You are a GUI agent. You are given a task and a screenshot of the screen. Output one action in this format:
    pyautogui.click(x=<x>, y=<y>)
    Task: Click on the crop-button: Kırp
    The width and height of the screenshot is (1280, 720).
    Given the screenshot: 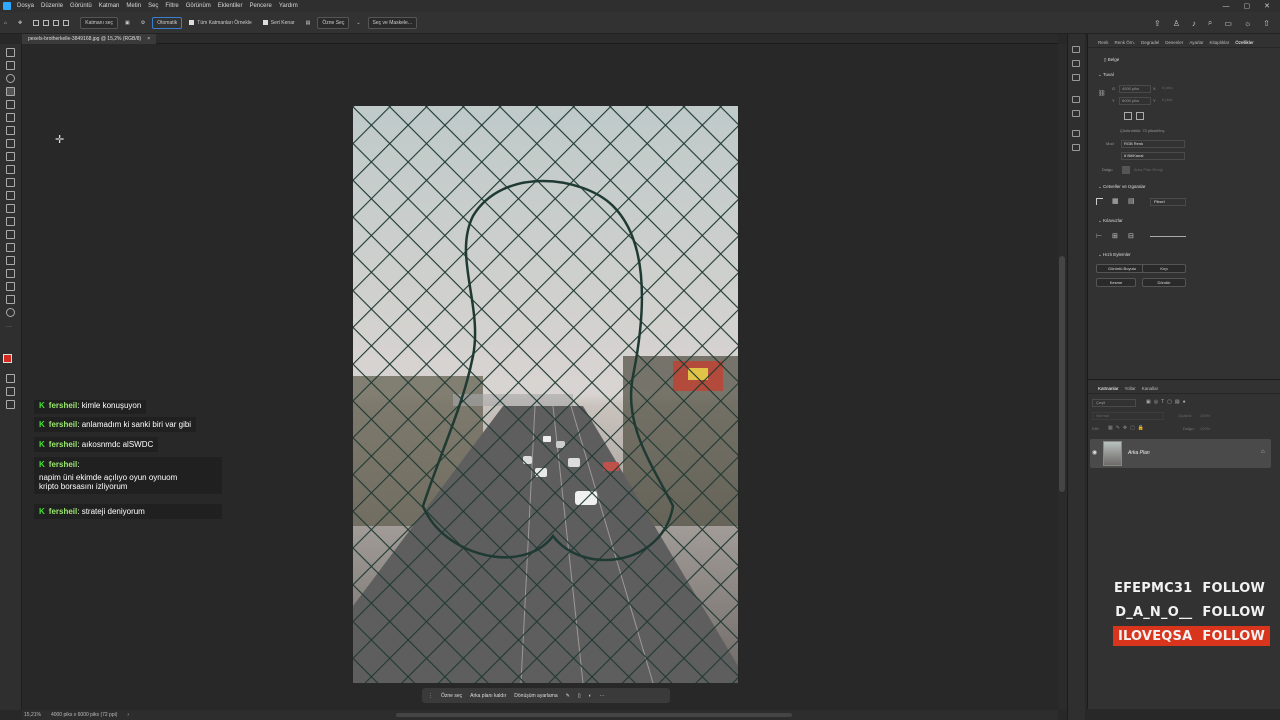 What is the action you would take?
    pyautogui.click(x=1164, y=268)
    